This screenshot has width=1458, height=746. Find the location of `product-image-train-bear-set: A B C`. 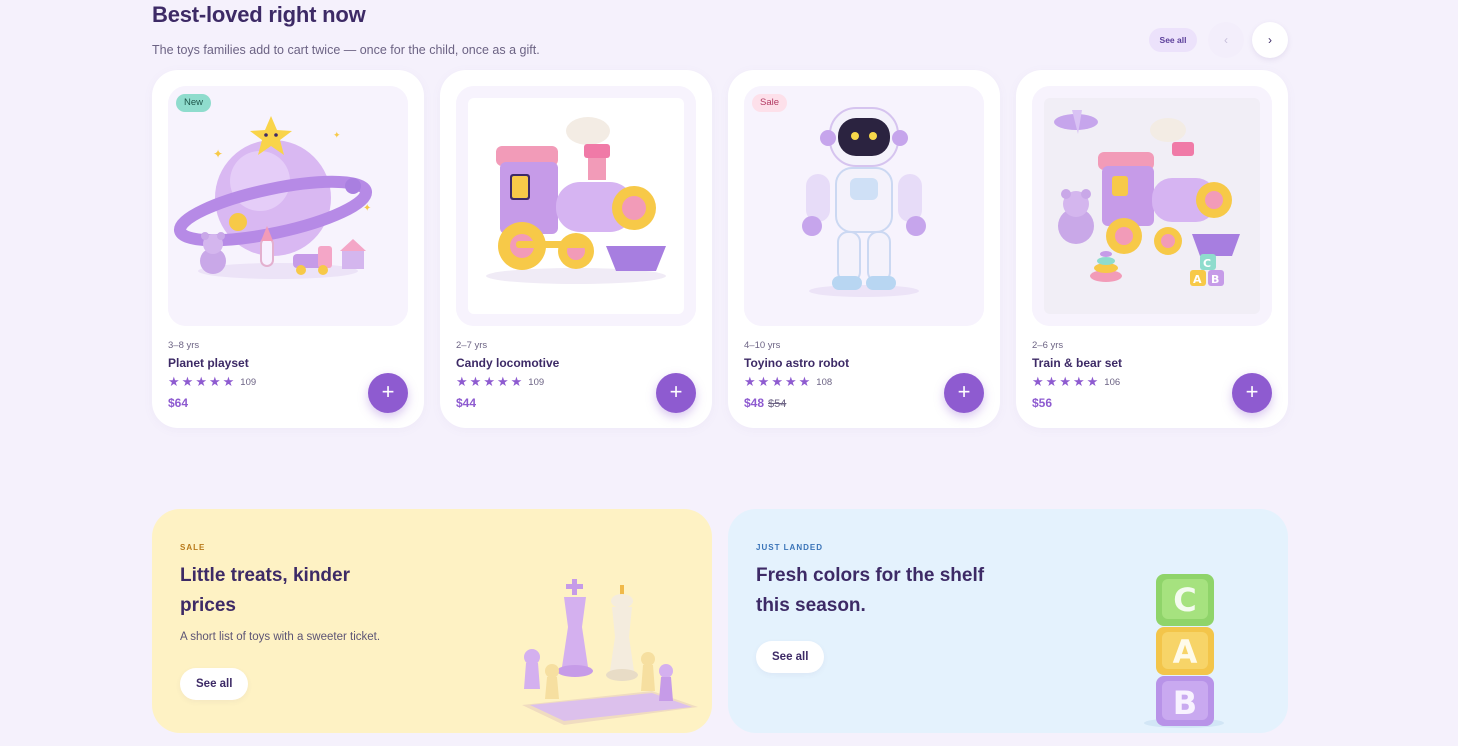

product-image-train-bear-set: A B C is located at coordinates (1152, 206).